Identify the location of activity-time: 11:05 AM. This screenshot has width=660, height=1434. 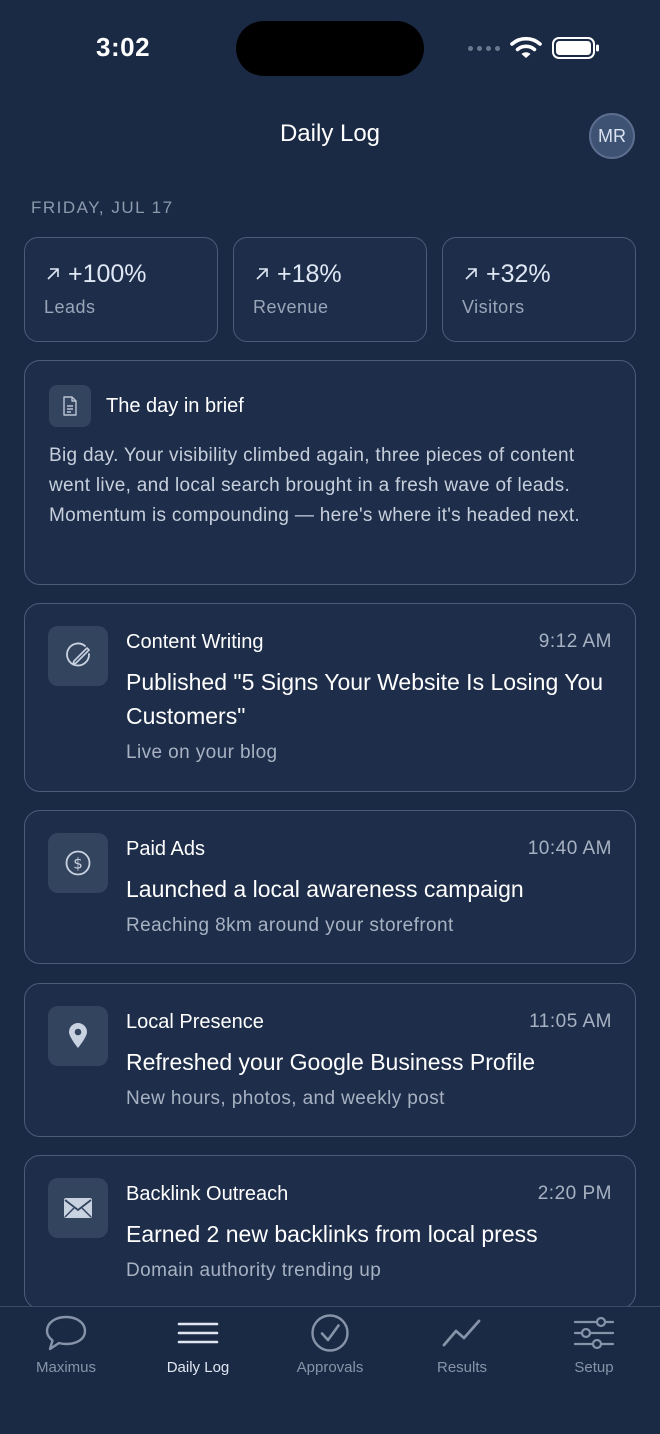
(570, 1021).